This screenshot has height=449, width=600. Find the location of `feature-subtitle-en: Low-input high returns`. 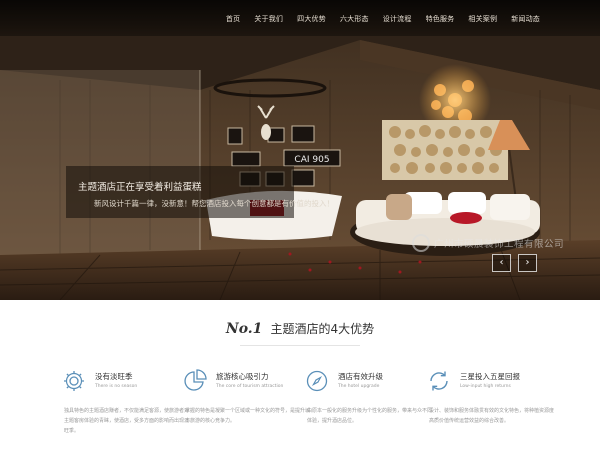

feature-subtitle-en: Low-input high returns is located at coordinates (485, 386).